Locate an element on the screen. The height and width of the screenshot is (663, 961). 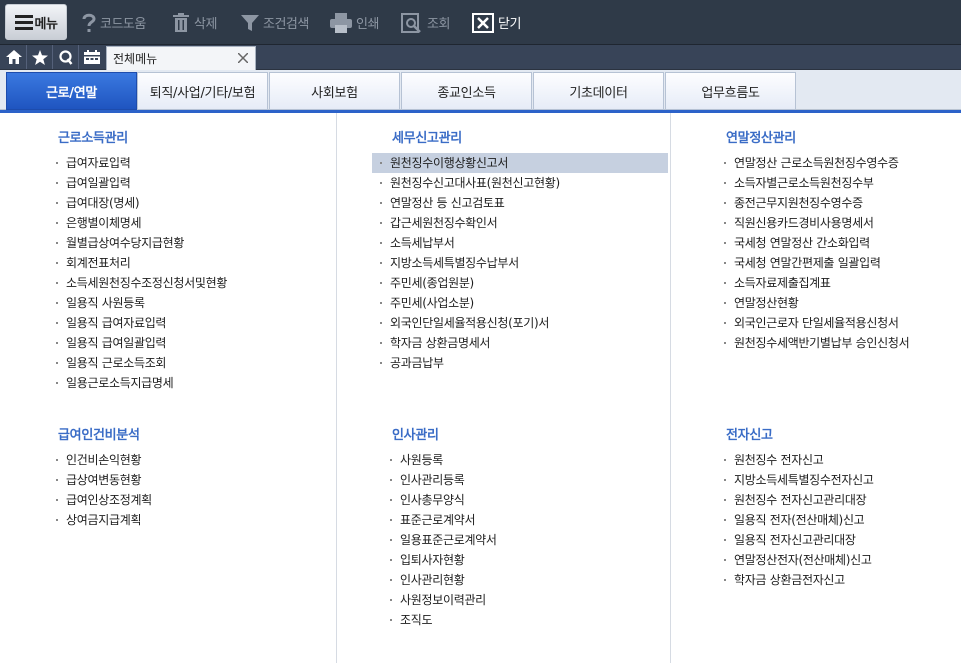
menu-item: 직원신용카드경비사용명세서 is located at coordinates (816, 223).